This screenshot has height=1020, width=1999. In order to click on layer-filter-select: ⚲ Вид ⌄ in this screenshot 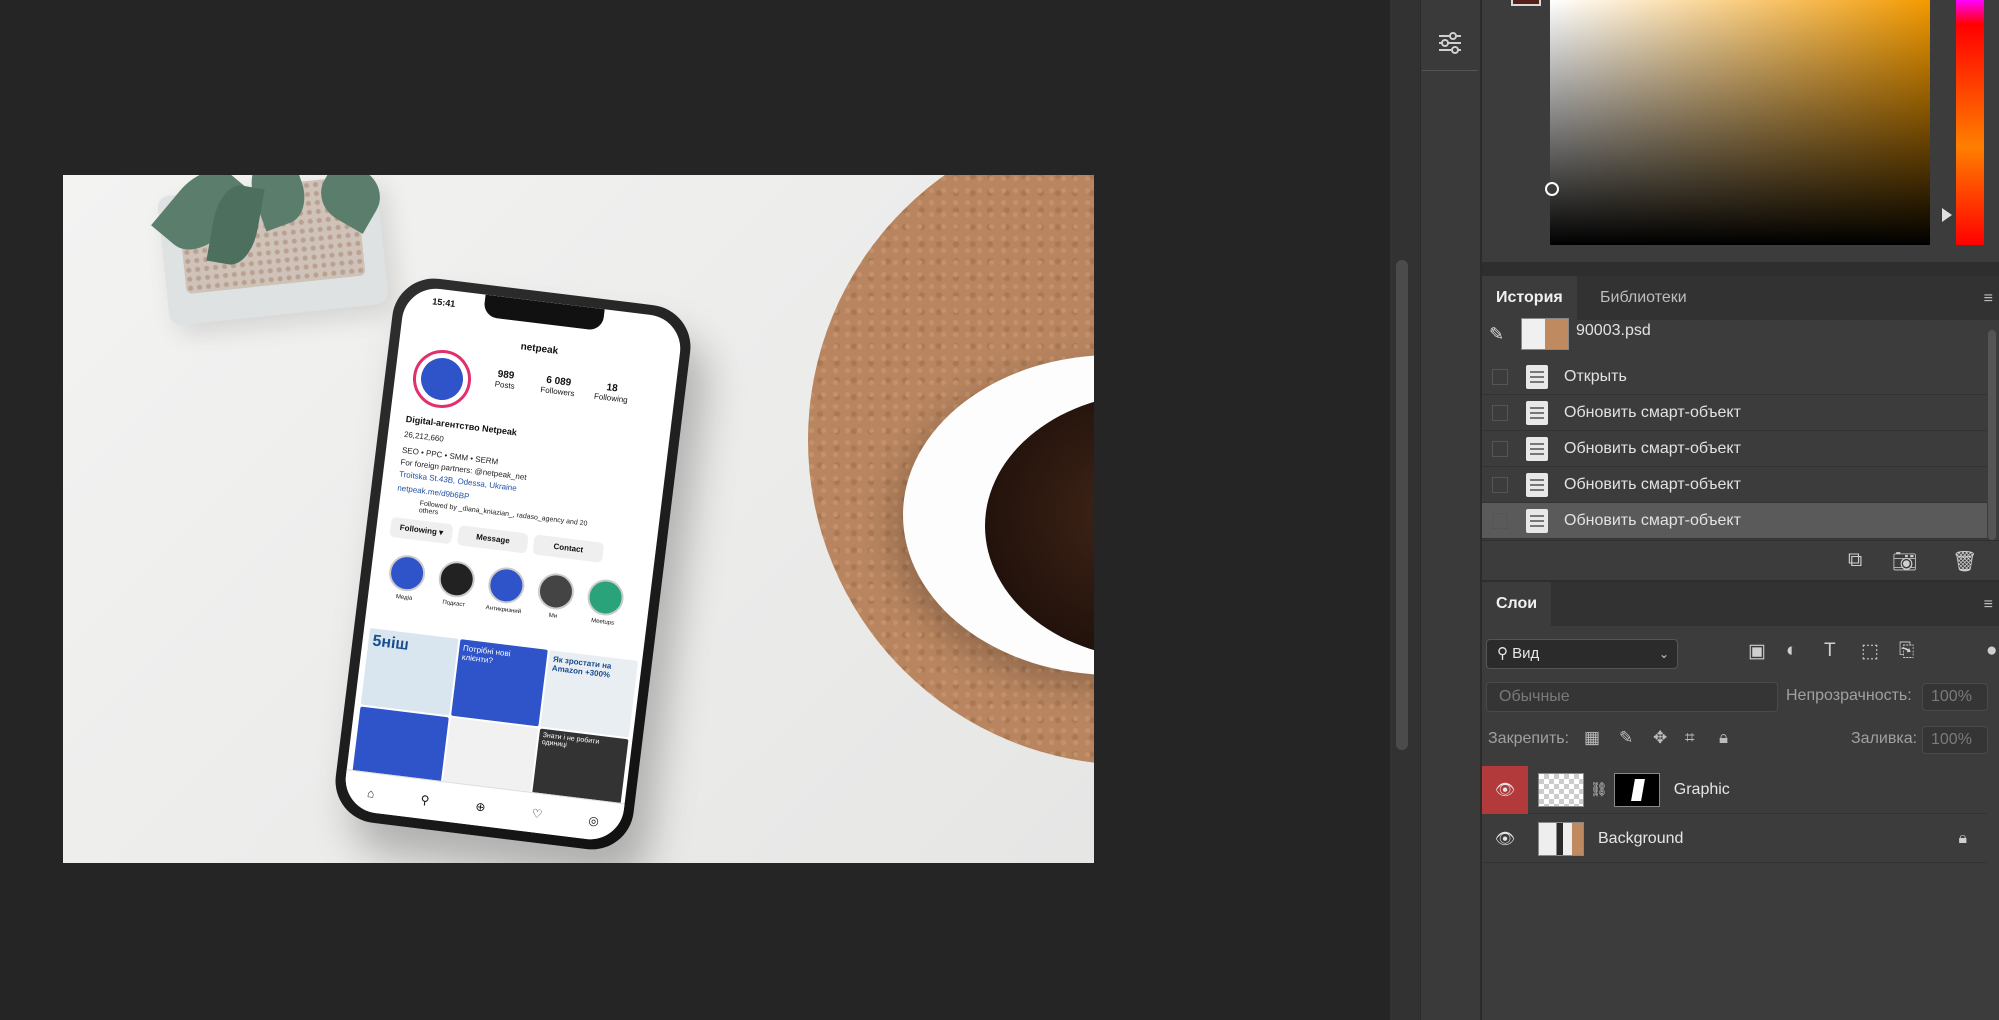, I will do `click(1582, 654)`.